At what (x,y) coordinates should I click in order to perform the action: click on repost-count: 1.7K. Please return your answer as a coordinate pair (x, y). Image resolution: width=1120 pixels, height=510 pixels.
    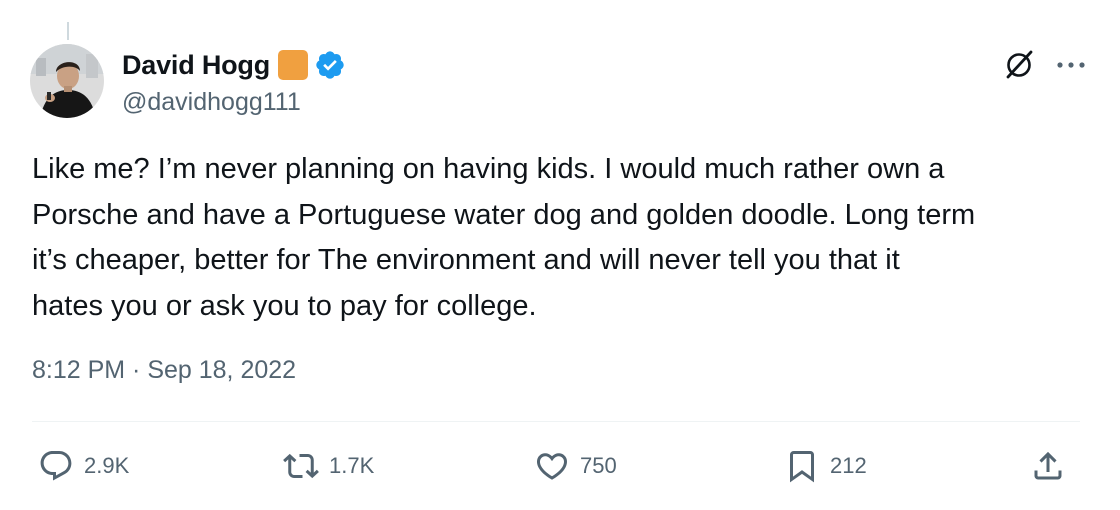
    Looking at the image, I should click on (352, 465).